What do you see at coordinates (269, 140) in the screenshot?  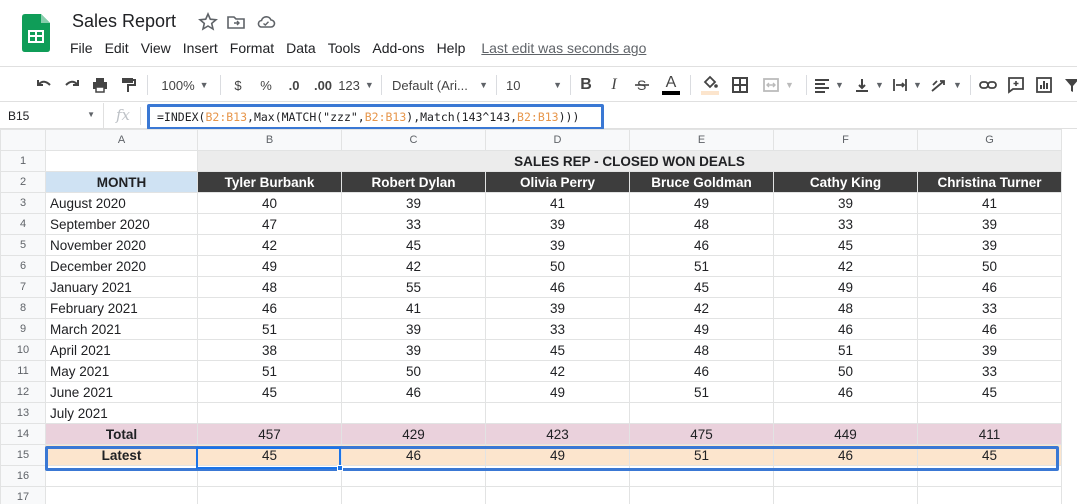 I see `column-header-b: B` at bounding box center [269, 140].